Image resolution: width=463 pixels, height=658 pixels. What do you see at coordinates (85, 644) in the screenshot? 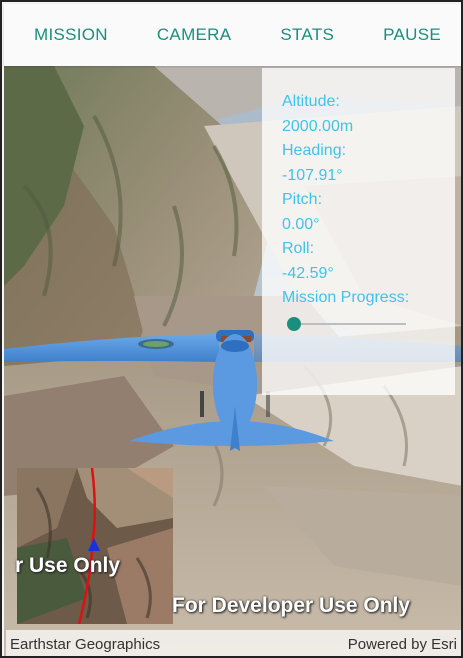
I see `attribution-left: Earthstar Geographics` at bounding box center [85, 644].